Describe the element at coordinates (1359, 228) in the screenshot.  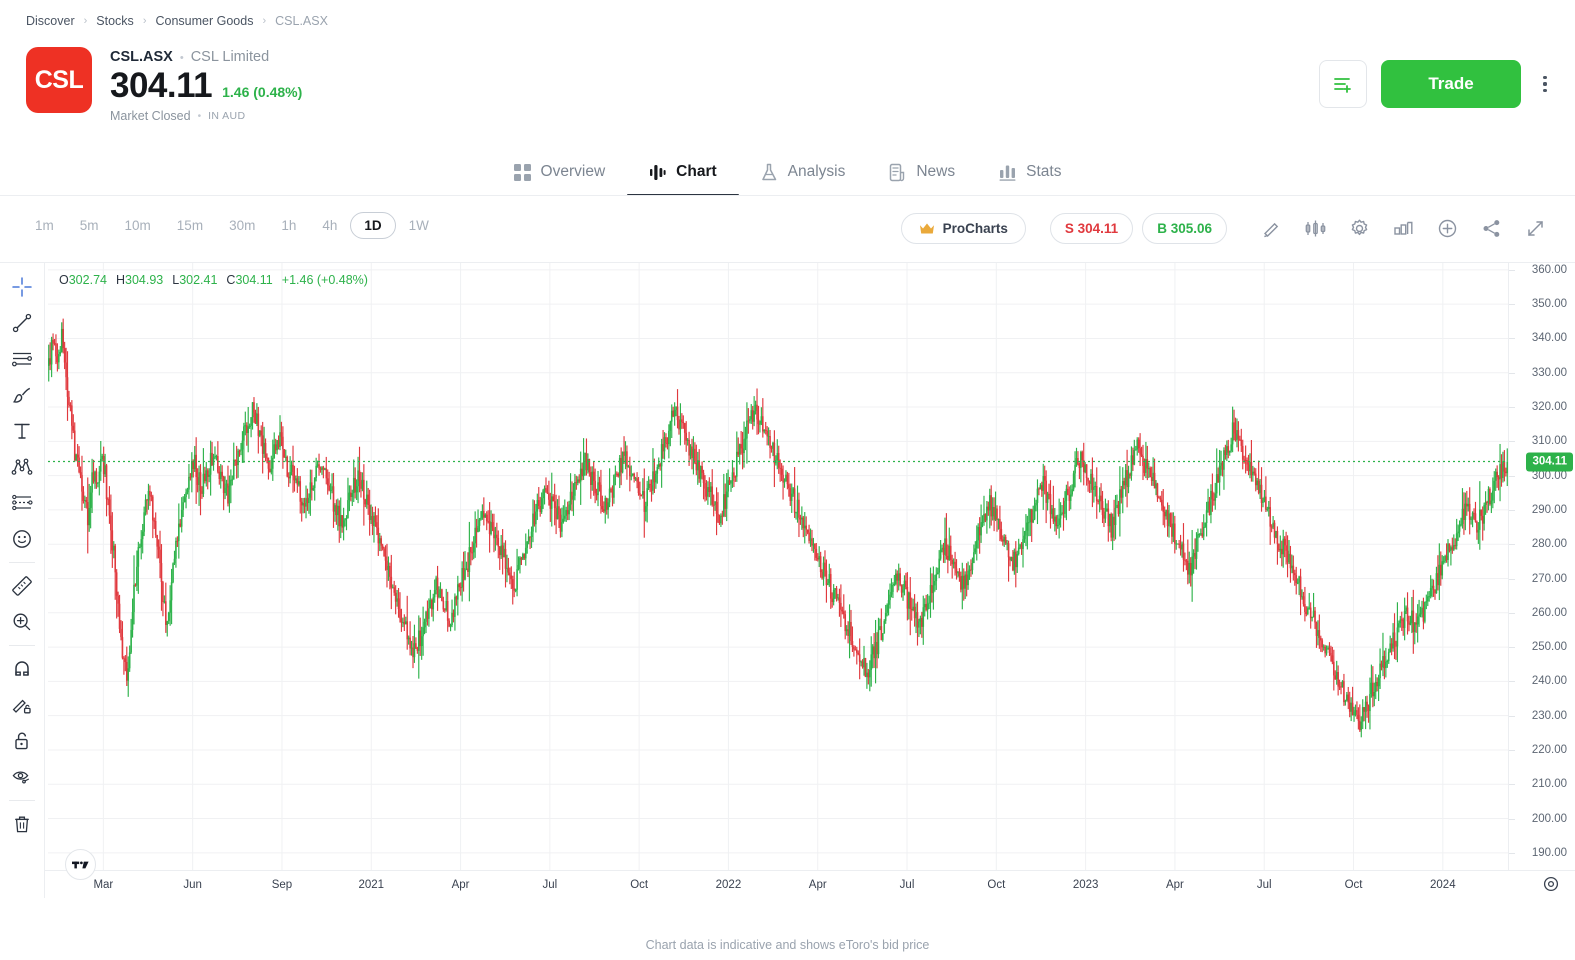
I see `chart-settings-button` at that location.